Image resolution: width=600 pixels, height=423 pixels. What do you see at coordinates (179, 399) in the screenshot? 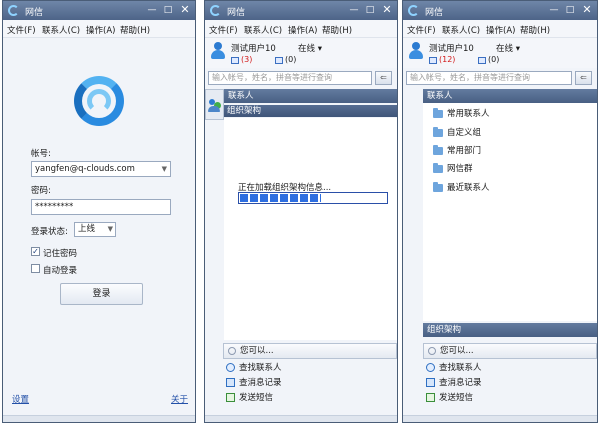
I see `about-link: 关于` at bounding box center [179, 399].